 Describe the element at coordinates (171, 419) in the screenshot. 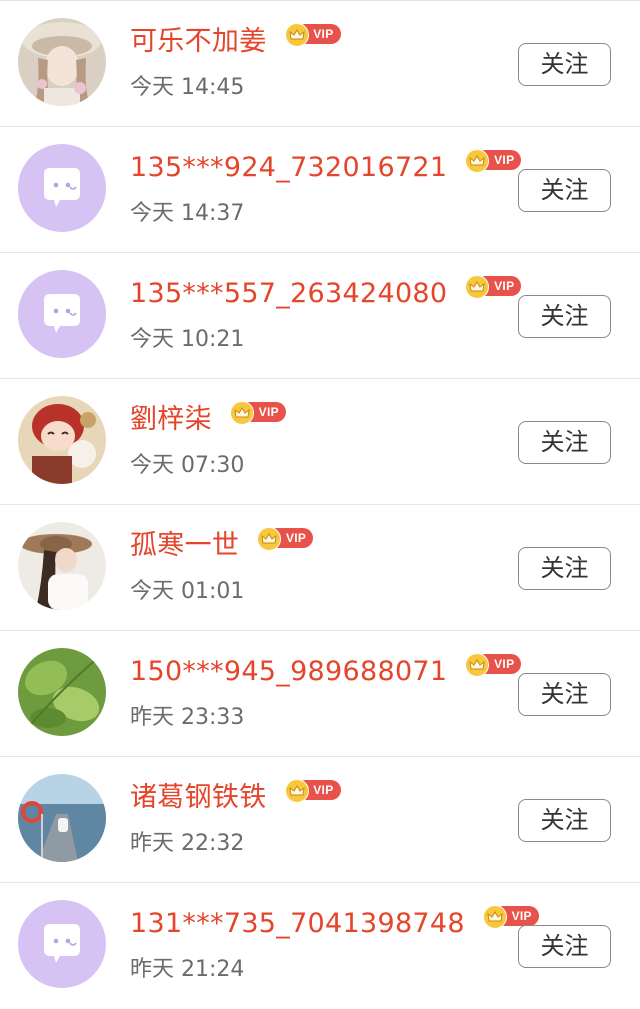

I see `user-name-text: 劉梓柒` at that location.